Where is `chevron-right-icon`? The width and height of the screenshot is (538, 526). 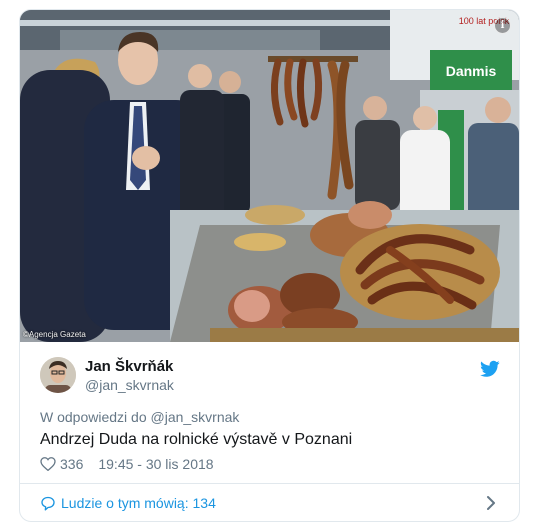 chevron-right-icon is located at coordinates (491, 503).